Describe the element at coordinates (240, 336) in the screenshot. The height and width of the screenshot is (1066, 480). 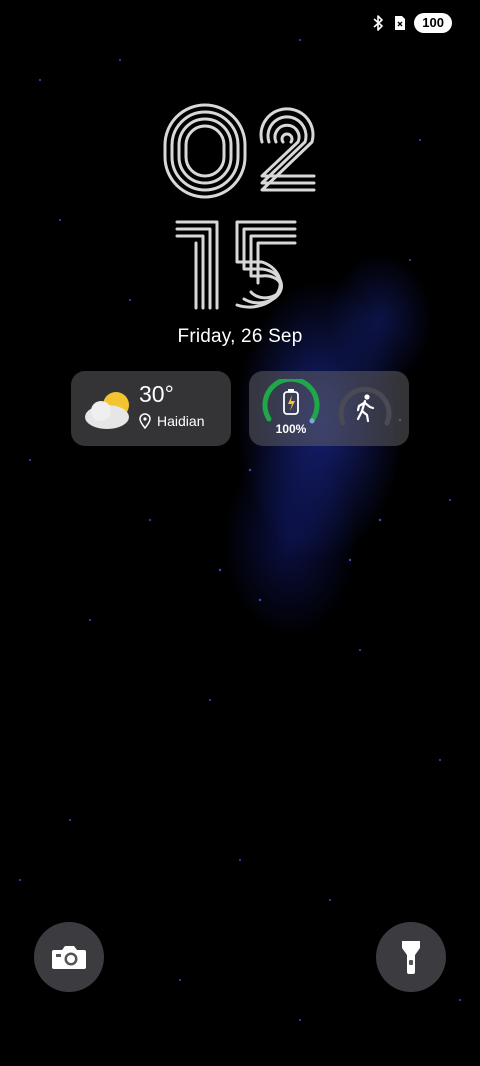
I see `lockscreen-date: Friday, 26 Sep` at that location.